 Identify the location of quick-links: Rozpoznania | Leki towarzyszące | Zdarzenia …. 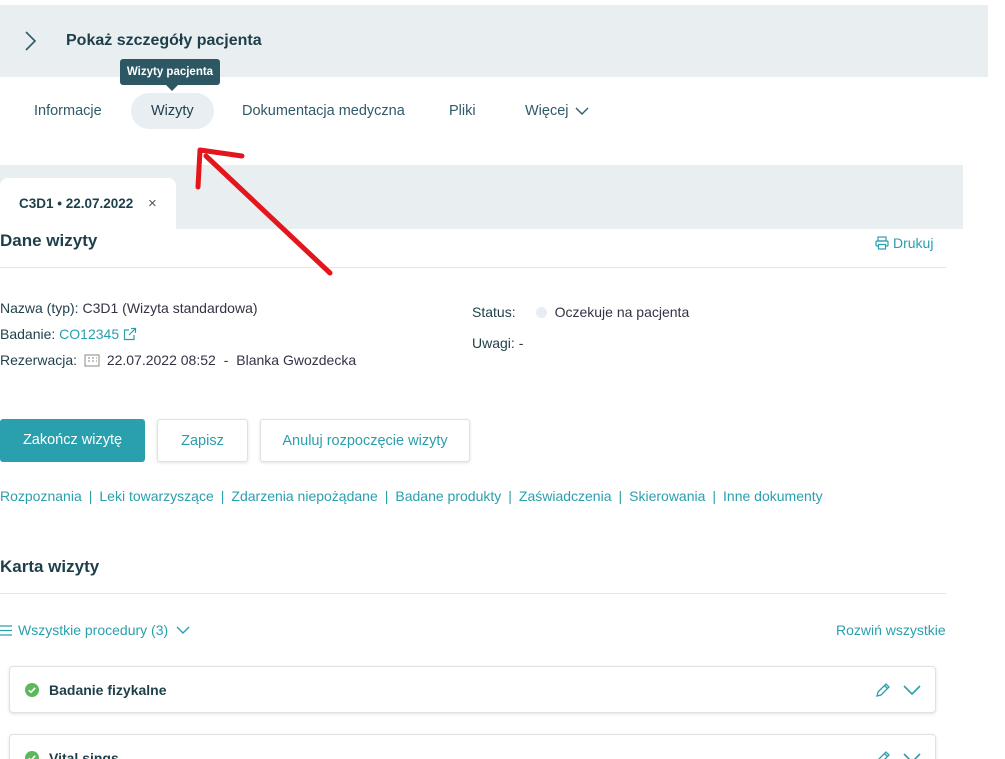
(411, 496).